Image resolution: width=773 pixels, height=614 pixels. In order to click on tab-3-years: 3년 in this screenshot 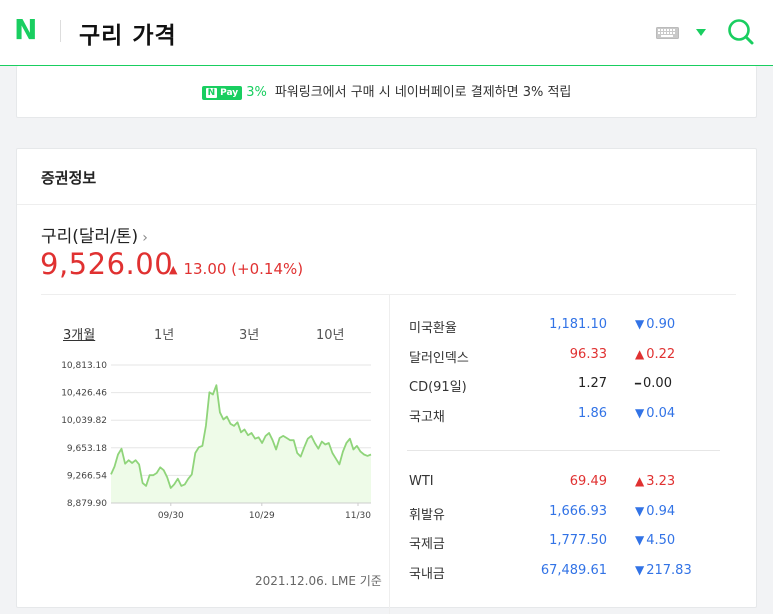, I will do `click(249, 333)`.